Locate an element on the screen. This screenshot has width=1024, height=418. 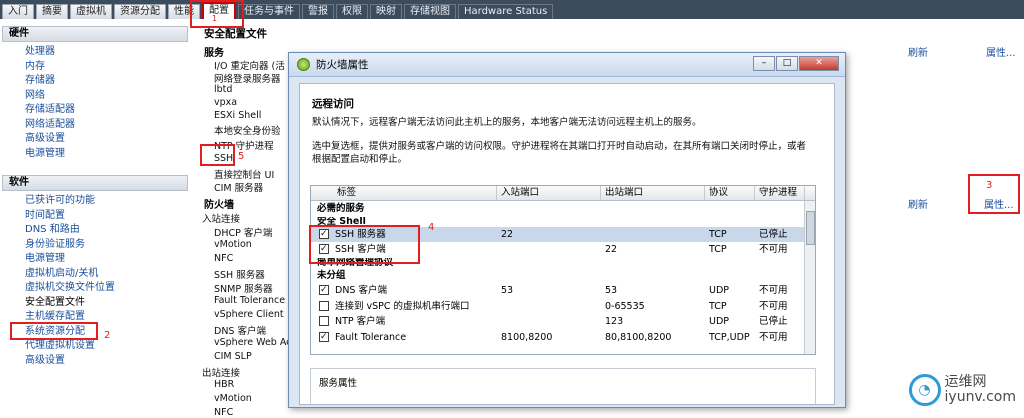
inbound-item: SSH 服务器 is located at coordinates (239, 275).